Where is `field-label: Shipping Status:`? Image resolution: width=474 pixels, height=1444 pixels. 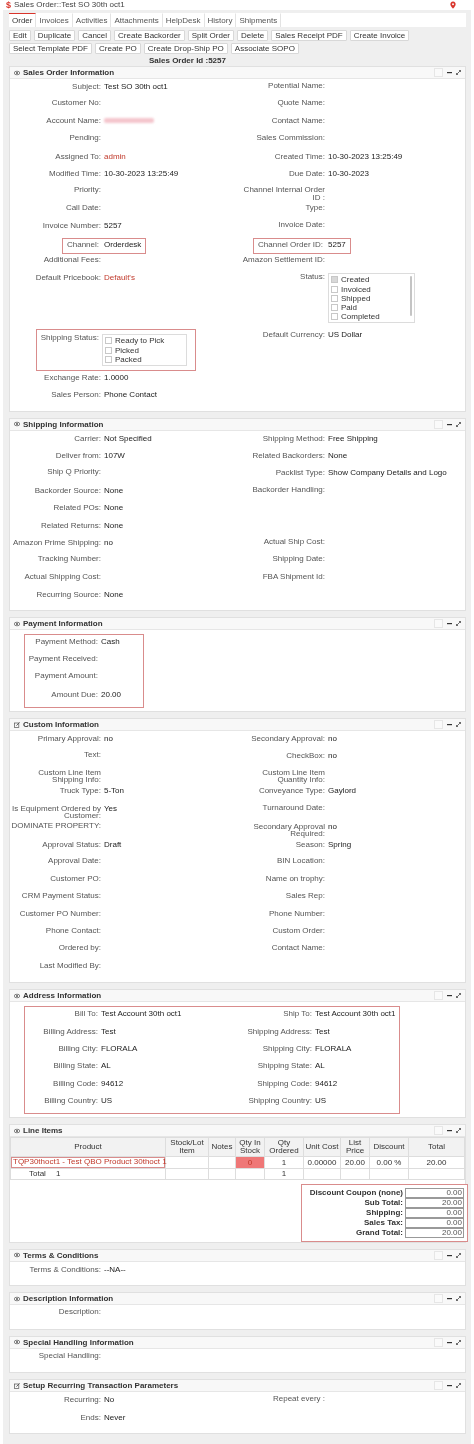 field-label: Shipping Status: is located at coordinates (70, 338).